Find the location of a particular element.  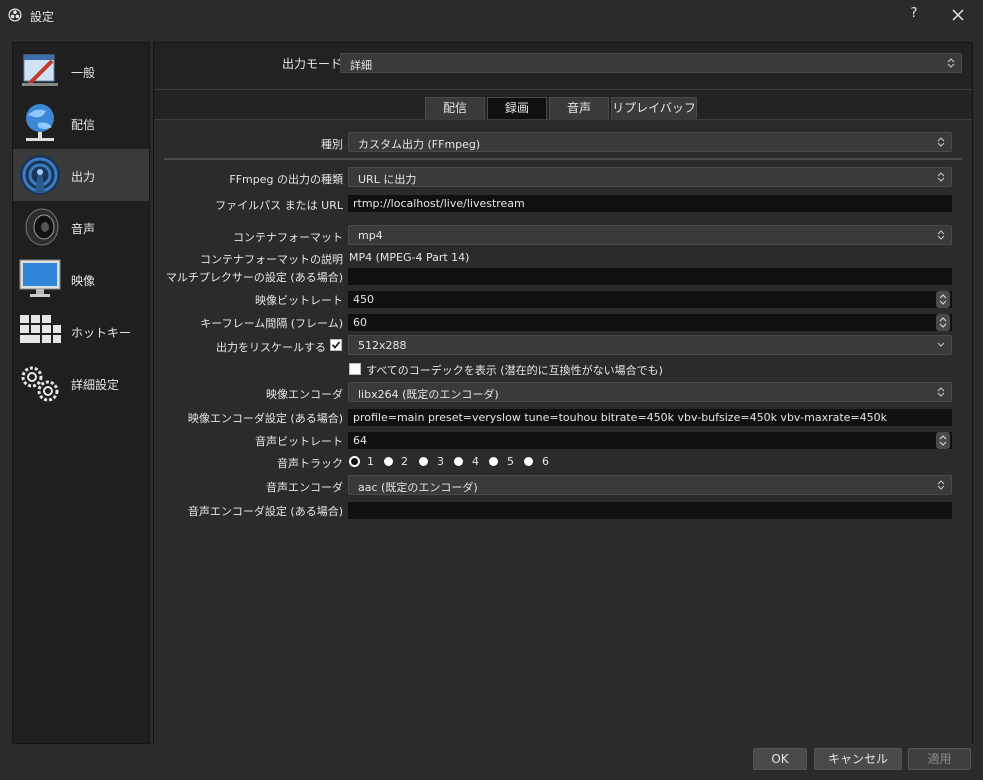

sidebar-item-general: 一般 is located at coordinates (81, 71).